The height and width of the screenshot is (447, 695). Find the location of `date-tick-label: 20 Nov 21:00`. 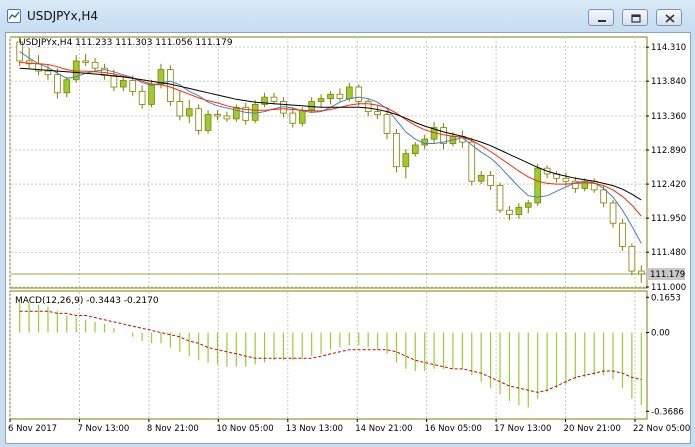

date-tick-label: 20 Nov 21:00 is located at coordinates (592, 429).